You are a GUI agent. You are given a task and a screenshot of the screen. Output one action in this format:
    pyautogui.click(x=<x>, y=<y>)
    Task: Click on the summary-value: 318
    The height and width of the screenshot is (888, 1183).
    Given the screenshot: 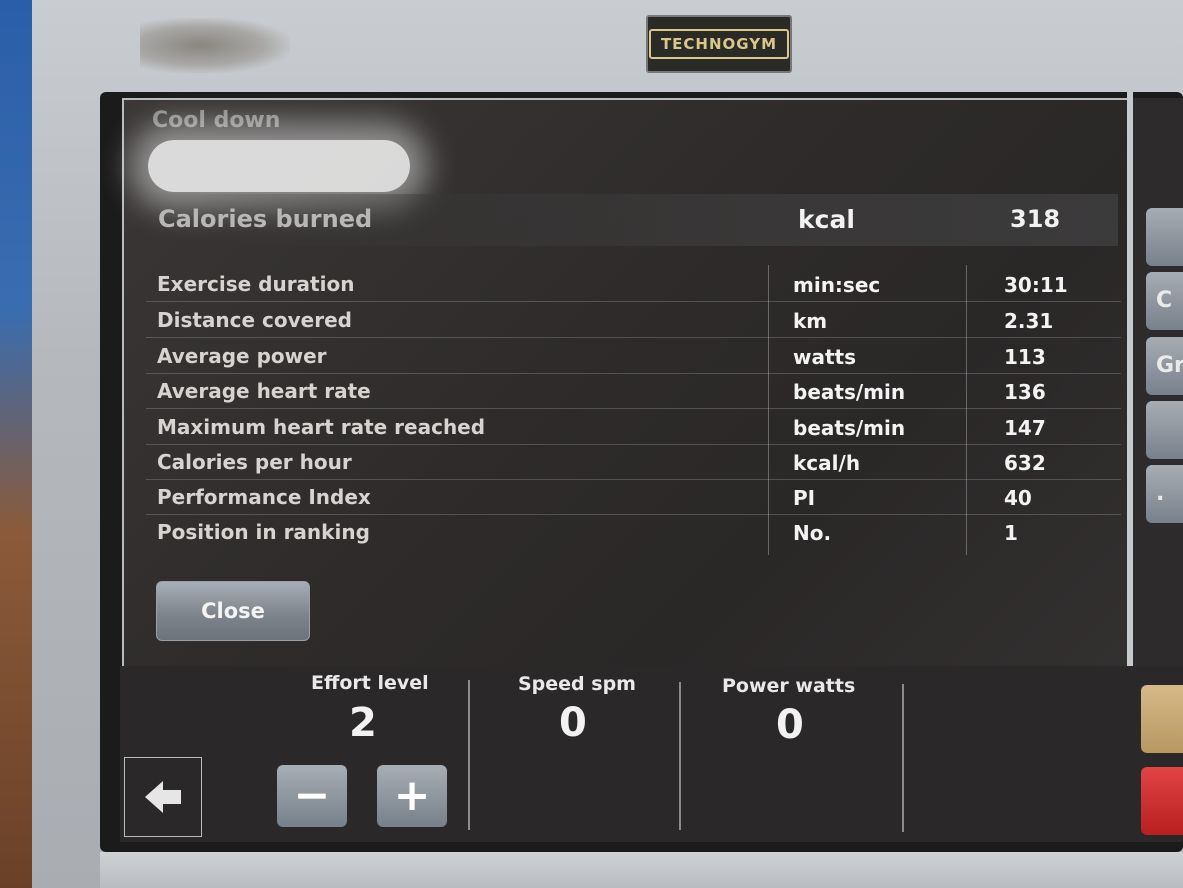 What is the action you would take?
    pyautogui.click(x=1035, y=219)
    